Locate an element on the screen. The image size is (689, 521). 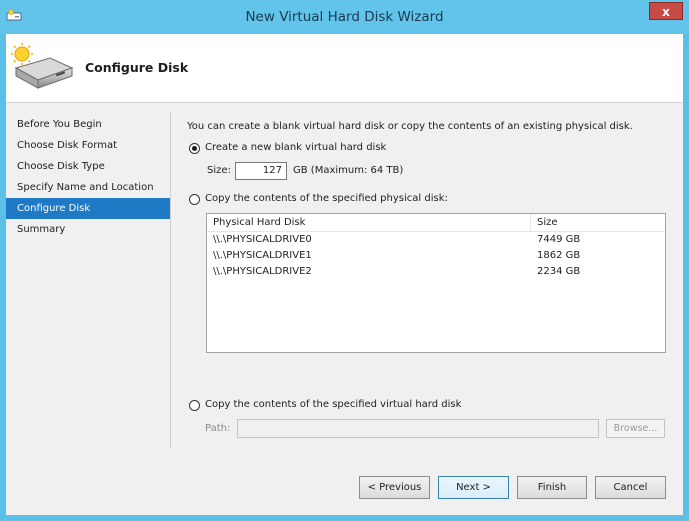
radio-create-new-disk is located at coordinates (194, 148).